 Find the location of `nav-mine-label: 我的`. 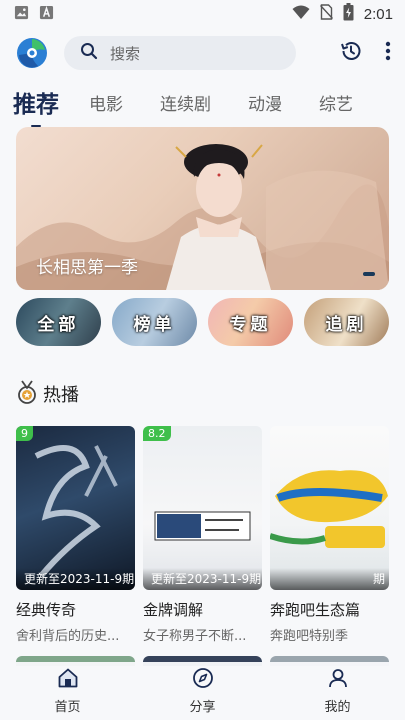

nav-mine-label: 我的 is located at coordinates (337, 707).